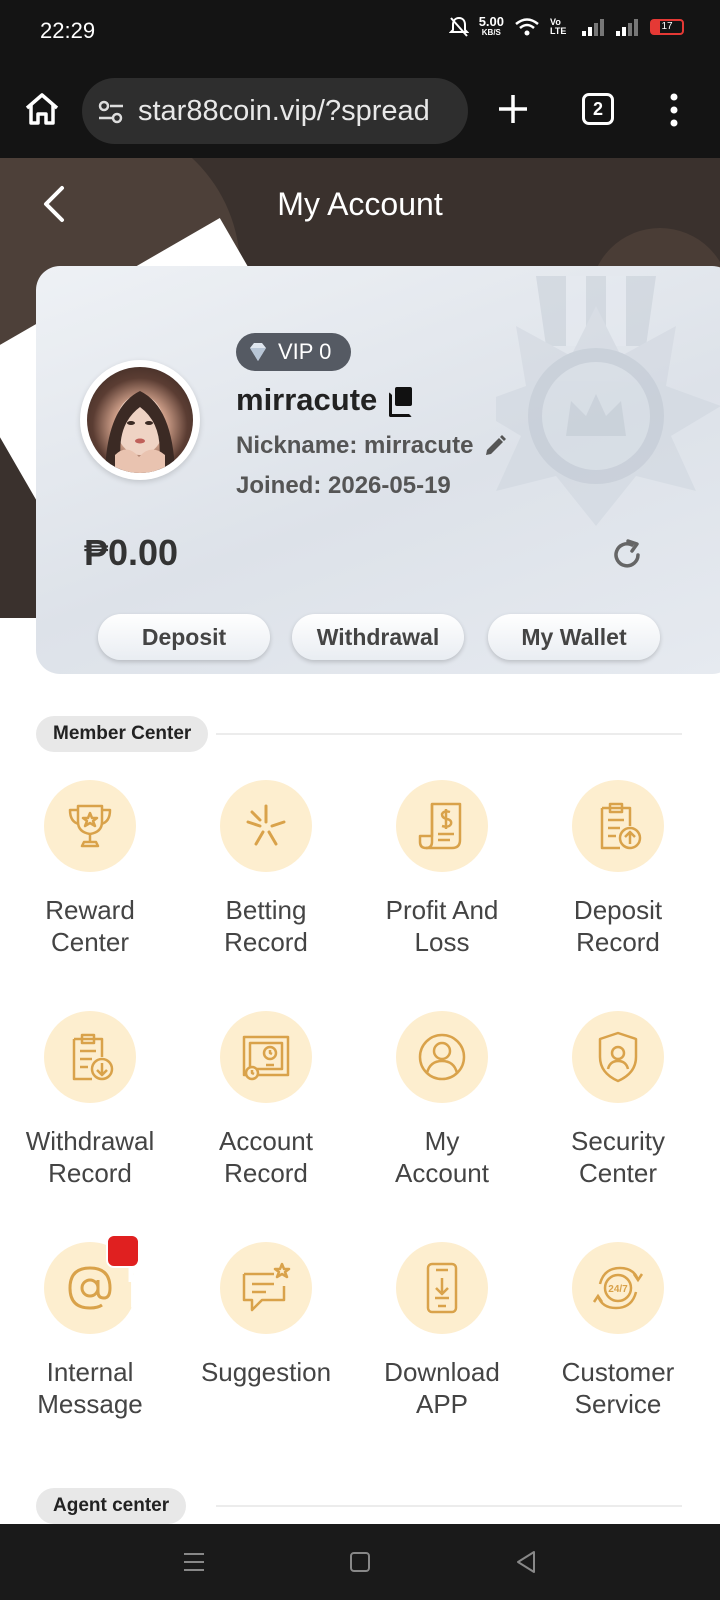  Describe the element at coordinates (442, 926) in the screenshot. I see `grid-label: Profit And Loss` at that location.